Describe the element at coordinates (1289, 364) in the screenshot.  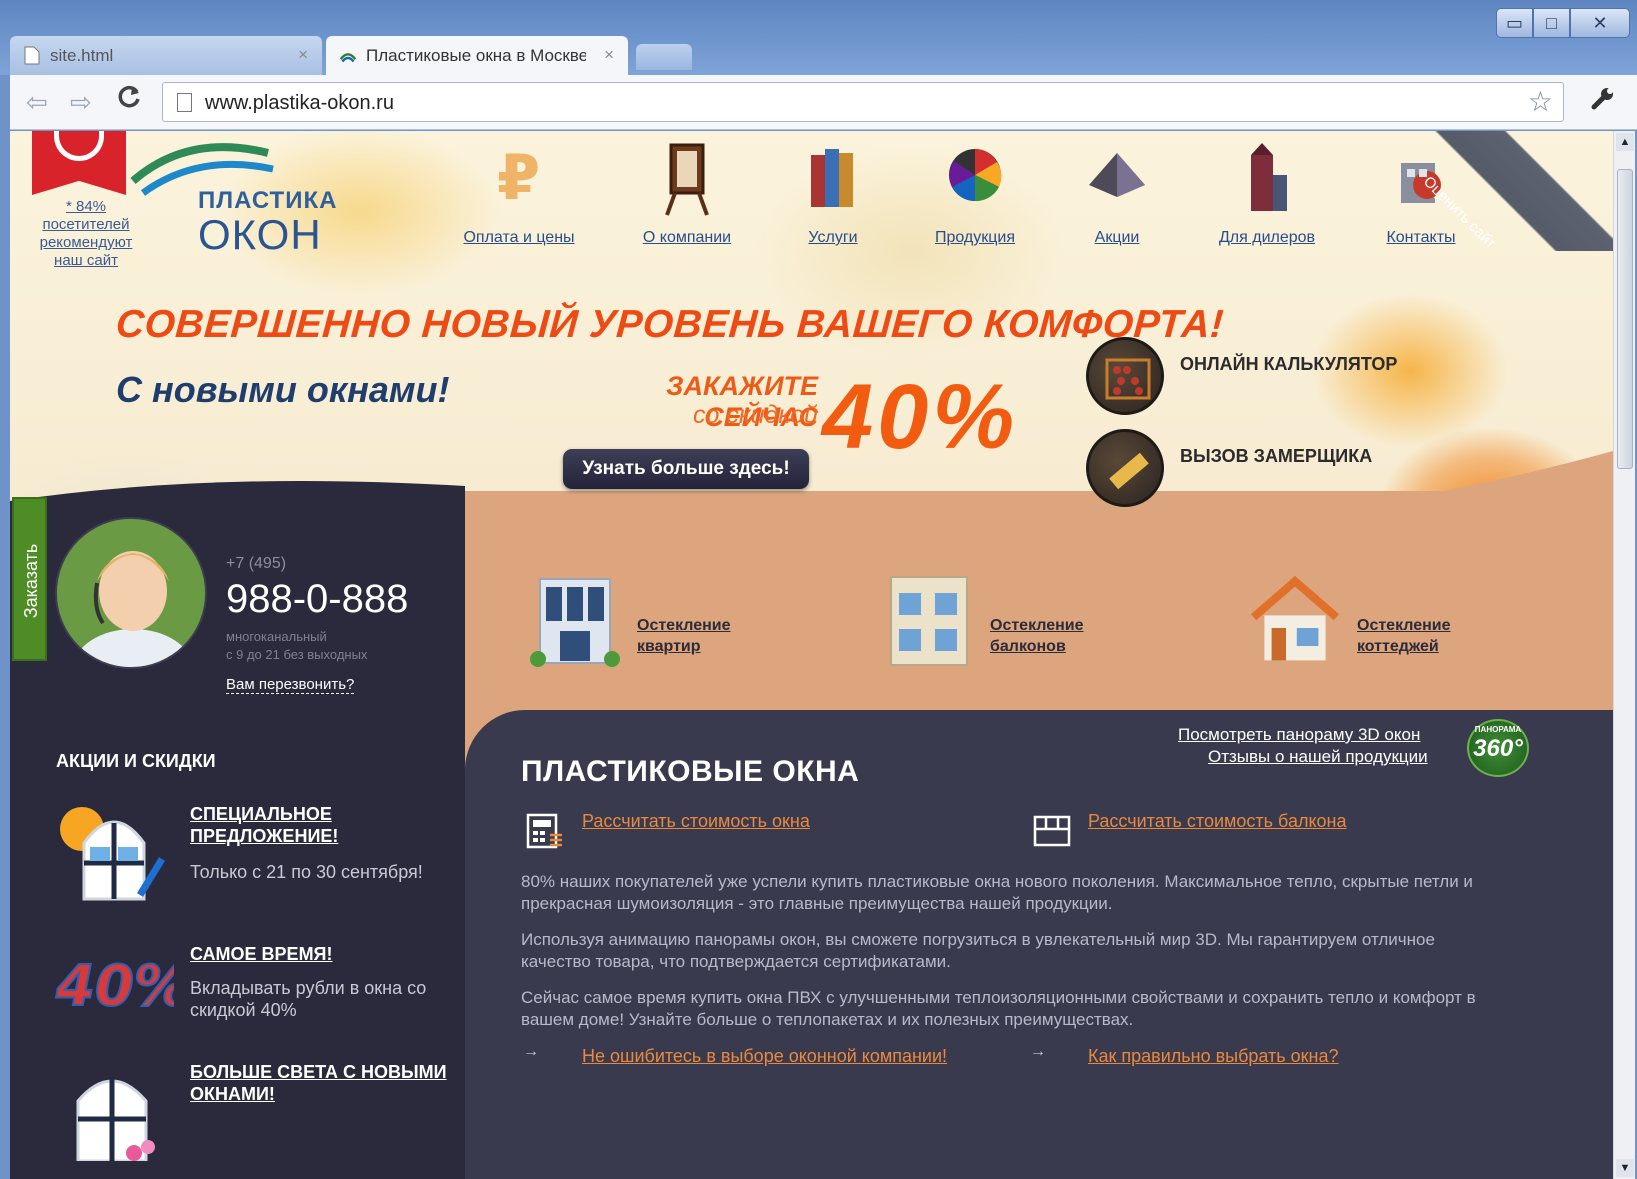
I see `calculator-label: ОНЛАЙН КАЛЬКУЛЯТОР` at that location.